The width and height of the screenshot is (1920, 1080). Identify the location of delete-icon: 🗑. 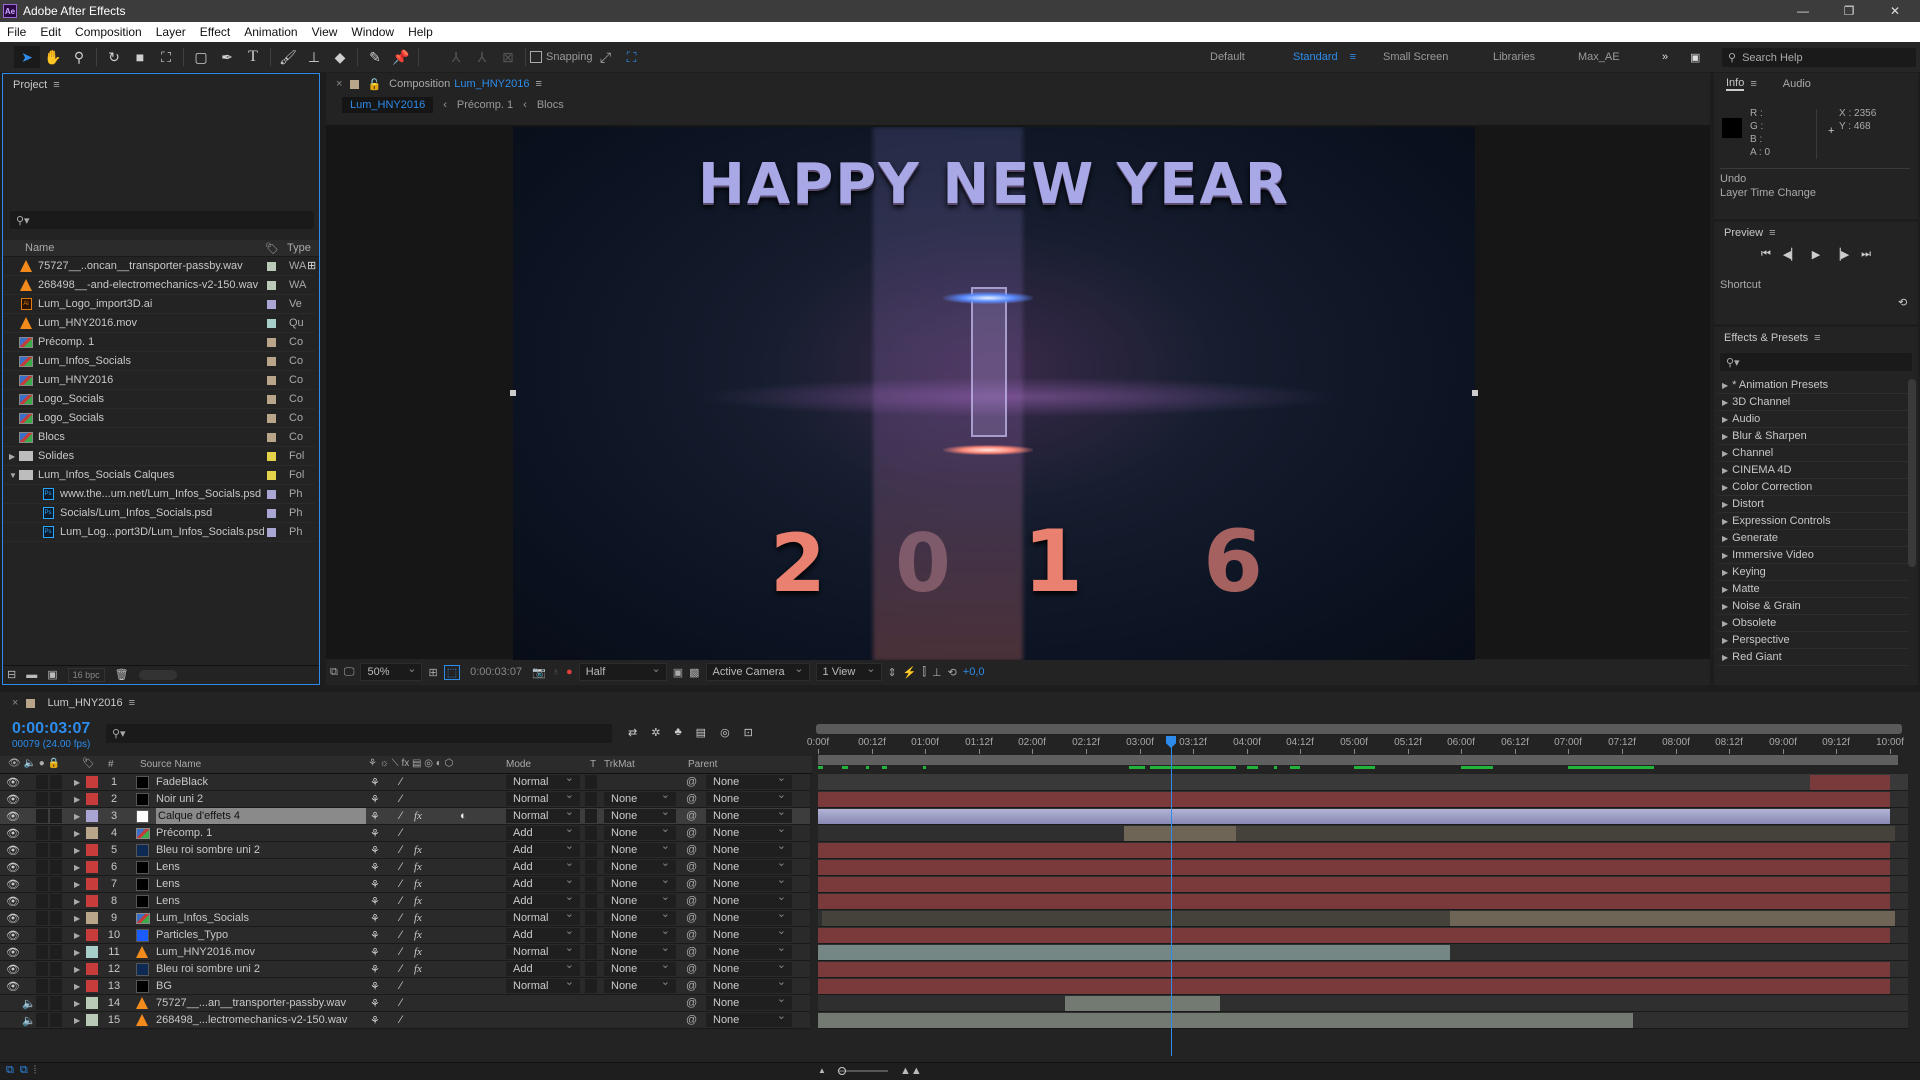
(122, 674).